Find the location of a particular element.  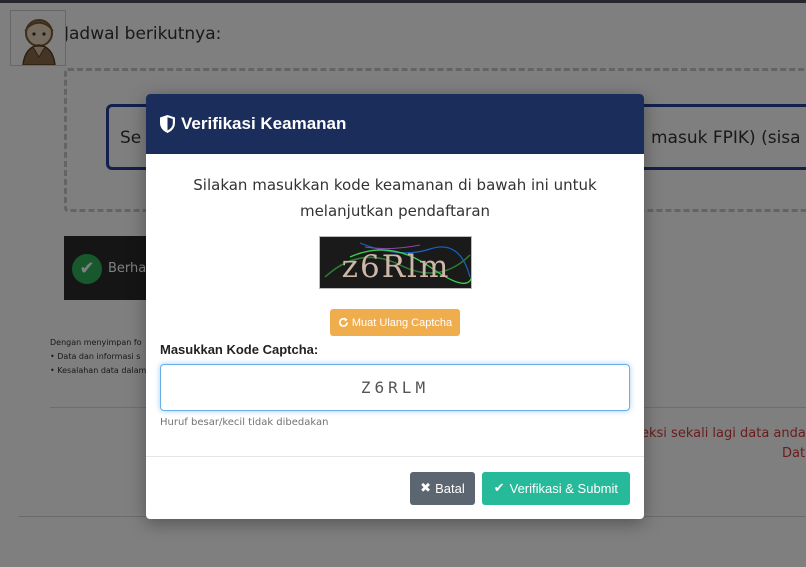

cancel-button: ✖ Batal is located at coordinates (442, 488).